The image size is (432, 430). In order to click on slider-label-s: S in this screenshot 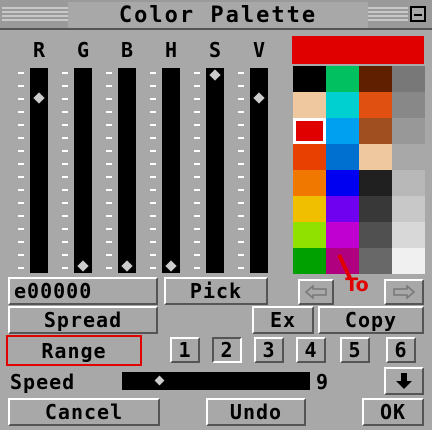, I will do `click(215, 50)`.